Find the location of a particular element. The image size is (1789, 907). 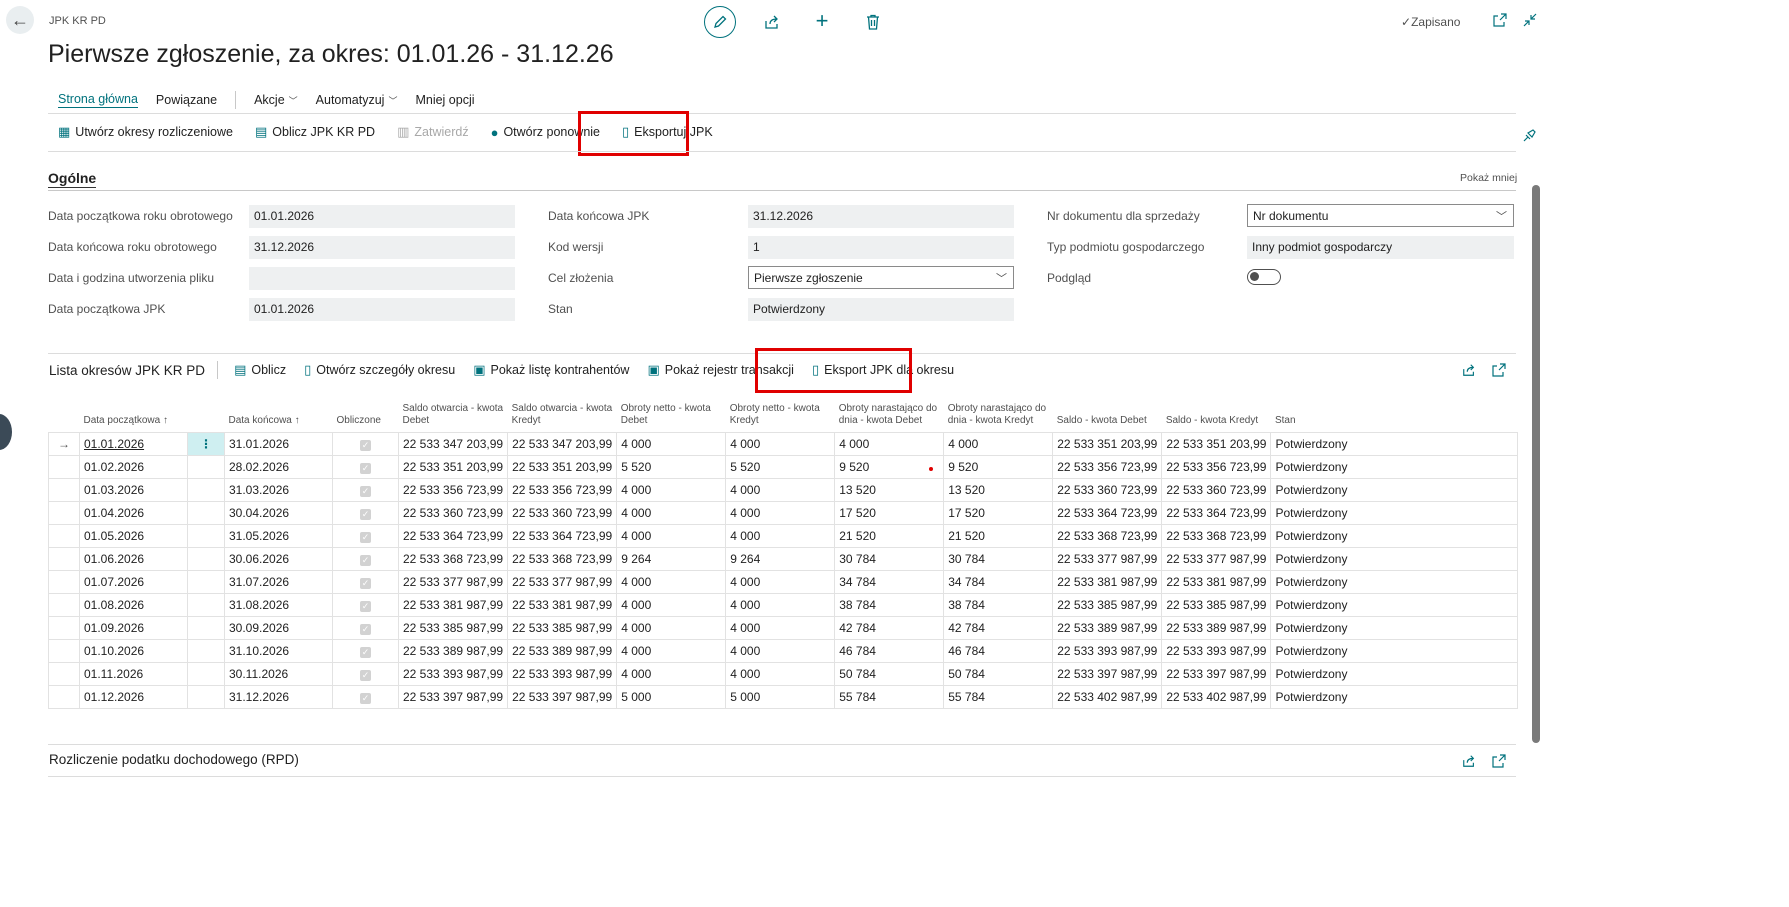

toolbar-divider is located at coordinates (218, 370).